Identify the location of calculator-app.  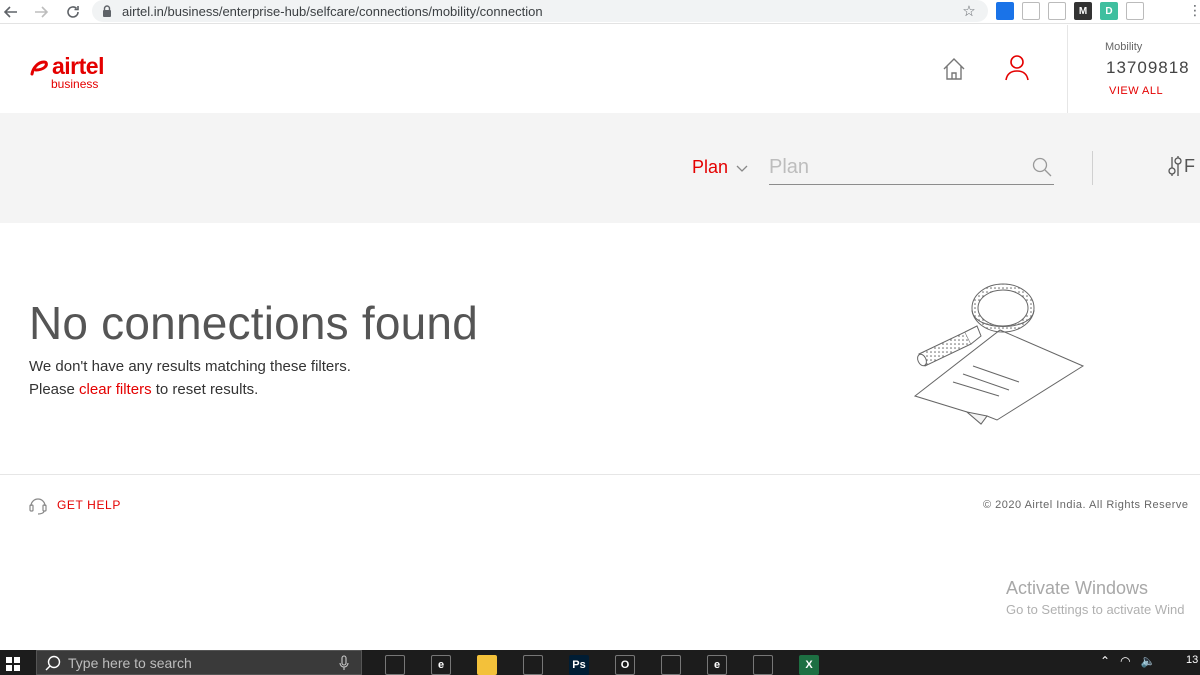
(533, 662).